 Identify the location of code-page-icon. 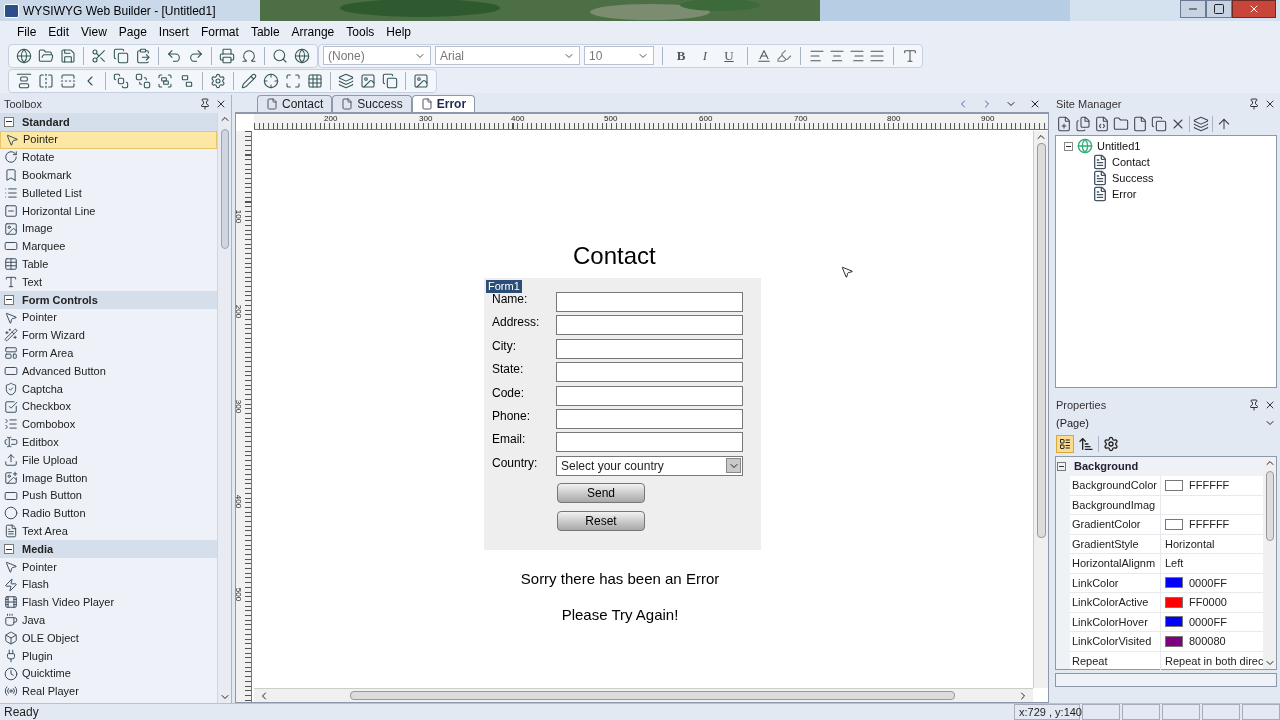
(1102, 124).